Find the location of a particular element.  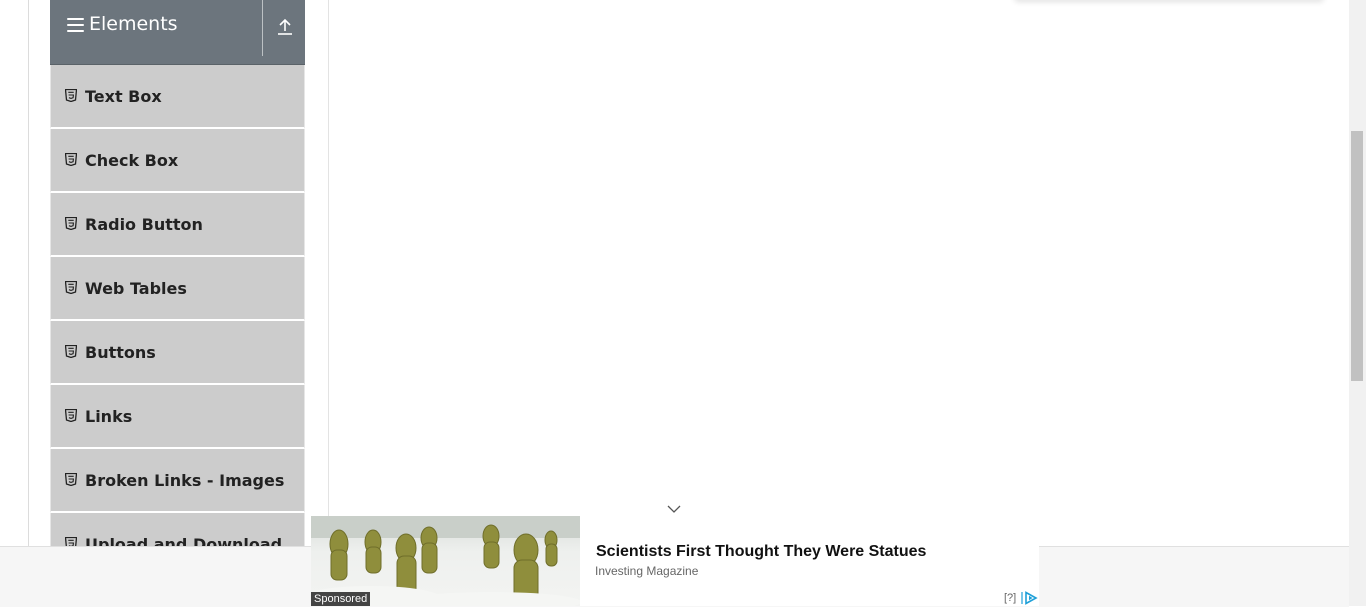

sidebar-item-radio-button: Radio Button is located at coordinates (177, 225).